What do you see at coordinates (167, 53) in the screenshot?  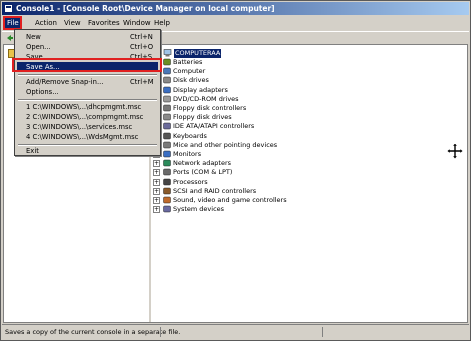 I see `computer-icon` at bounding box center [167, 53].